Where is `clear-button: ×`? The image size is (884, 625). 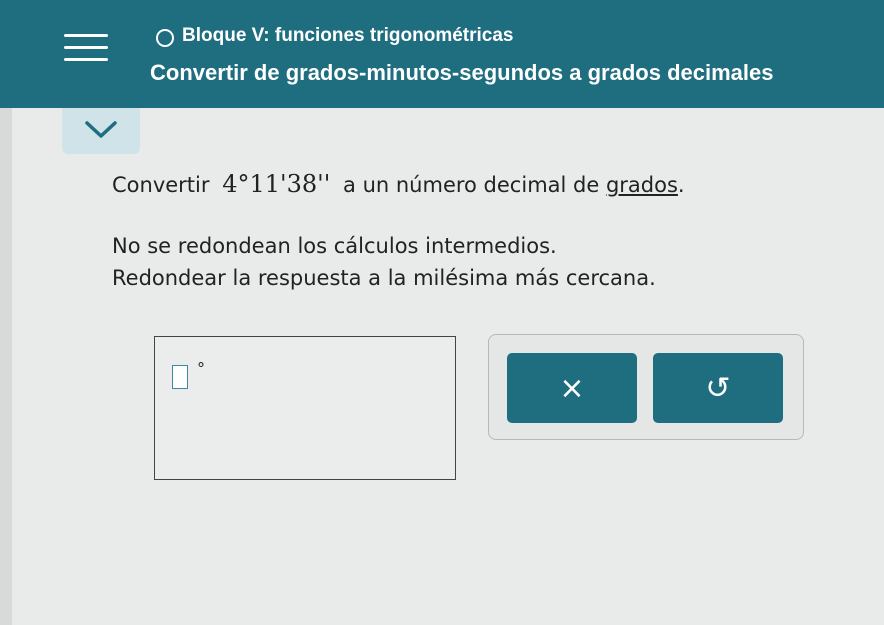
clear-button: × is located at coordinates (572, 388).